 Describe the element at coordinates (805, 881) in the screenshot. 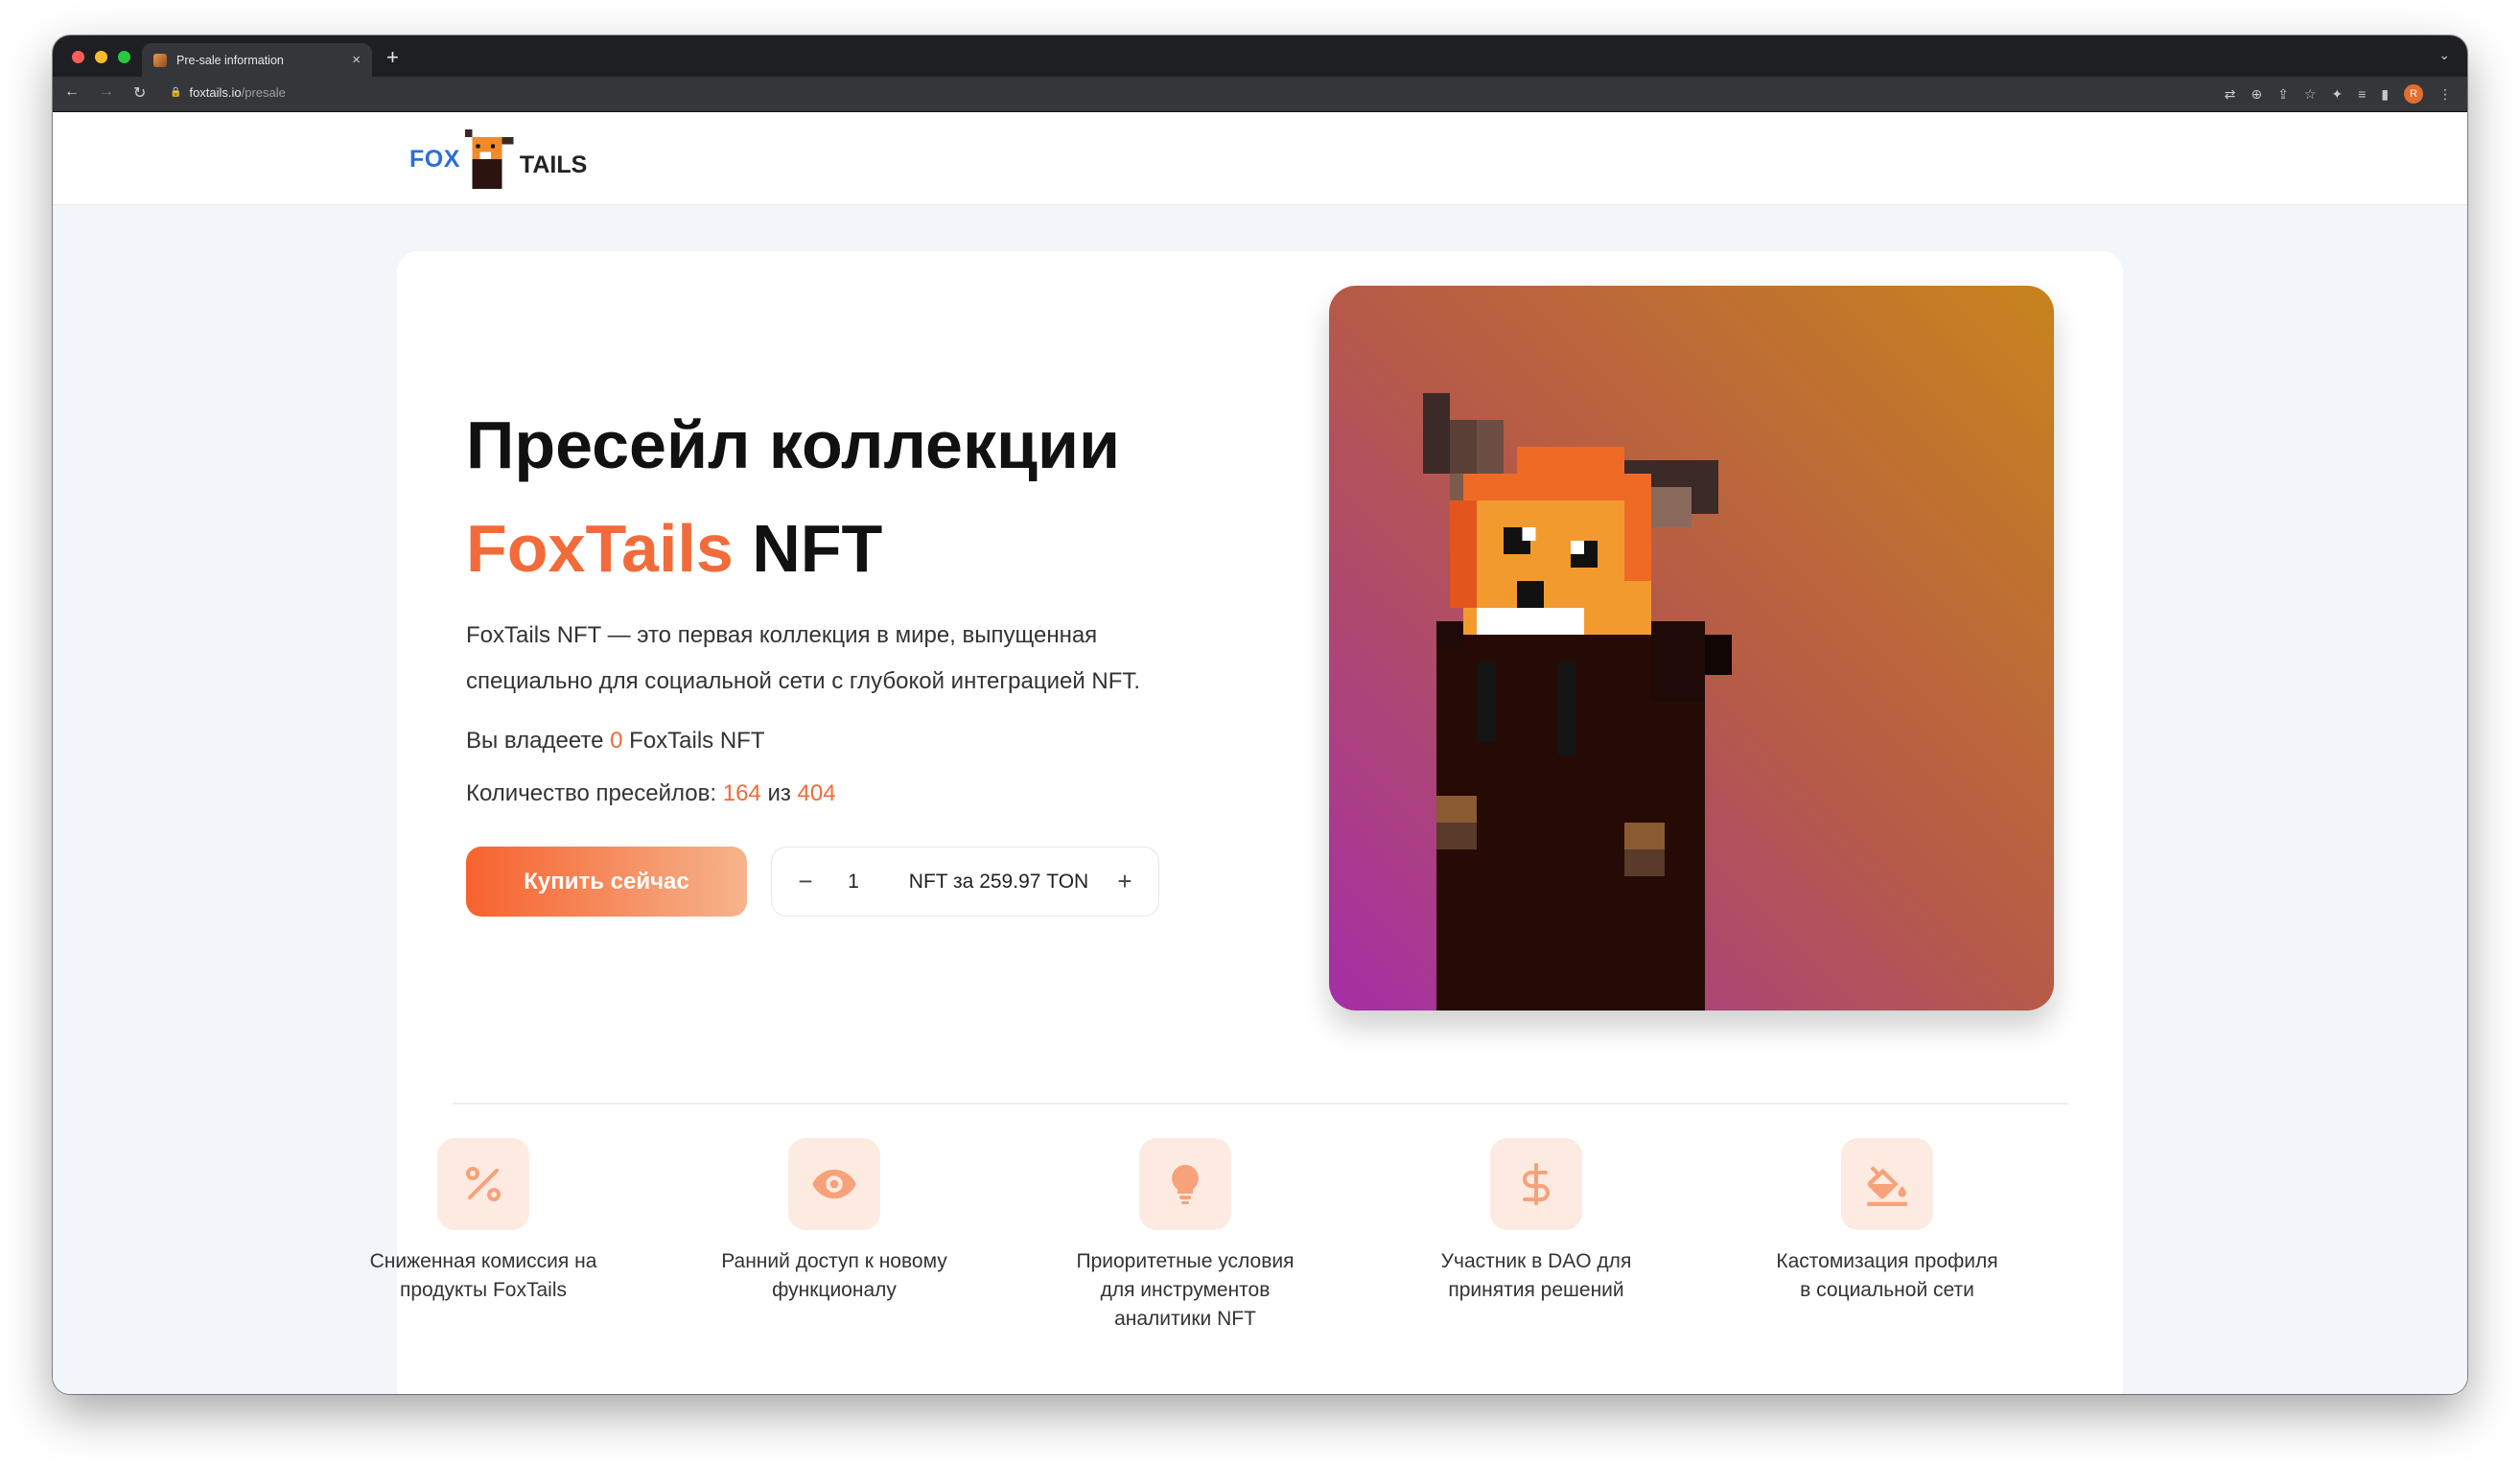

I see `decrease-quantity-button: −` at that location.